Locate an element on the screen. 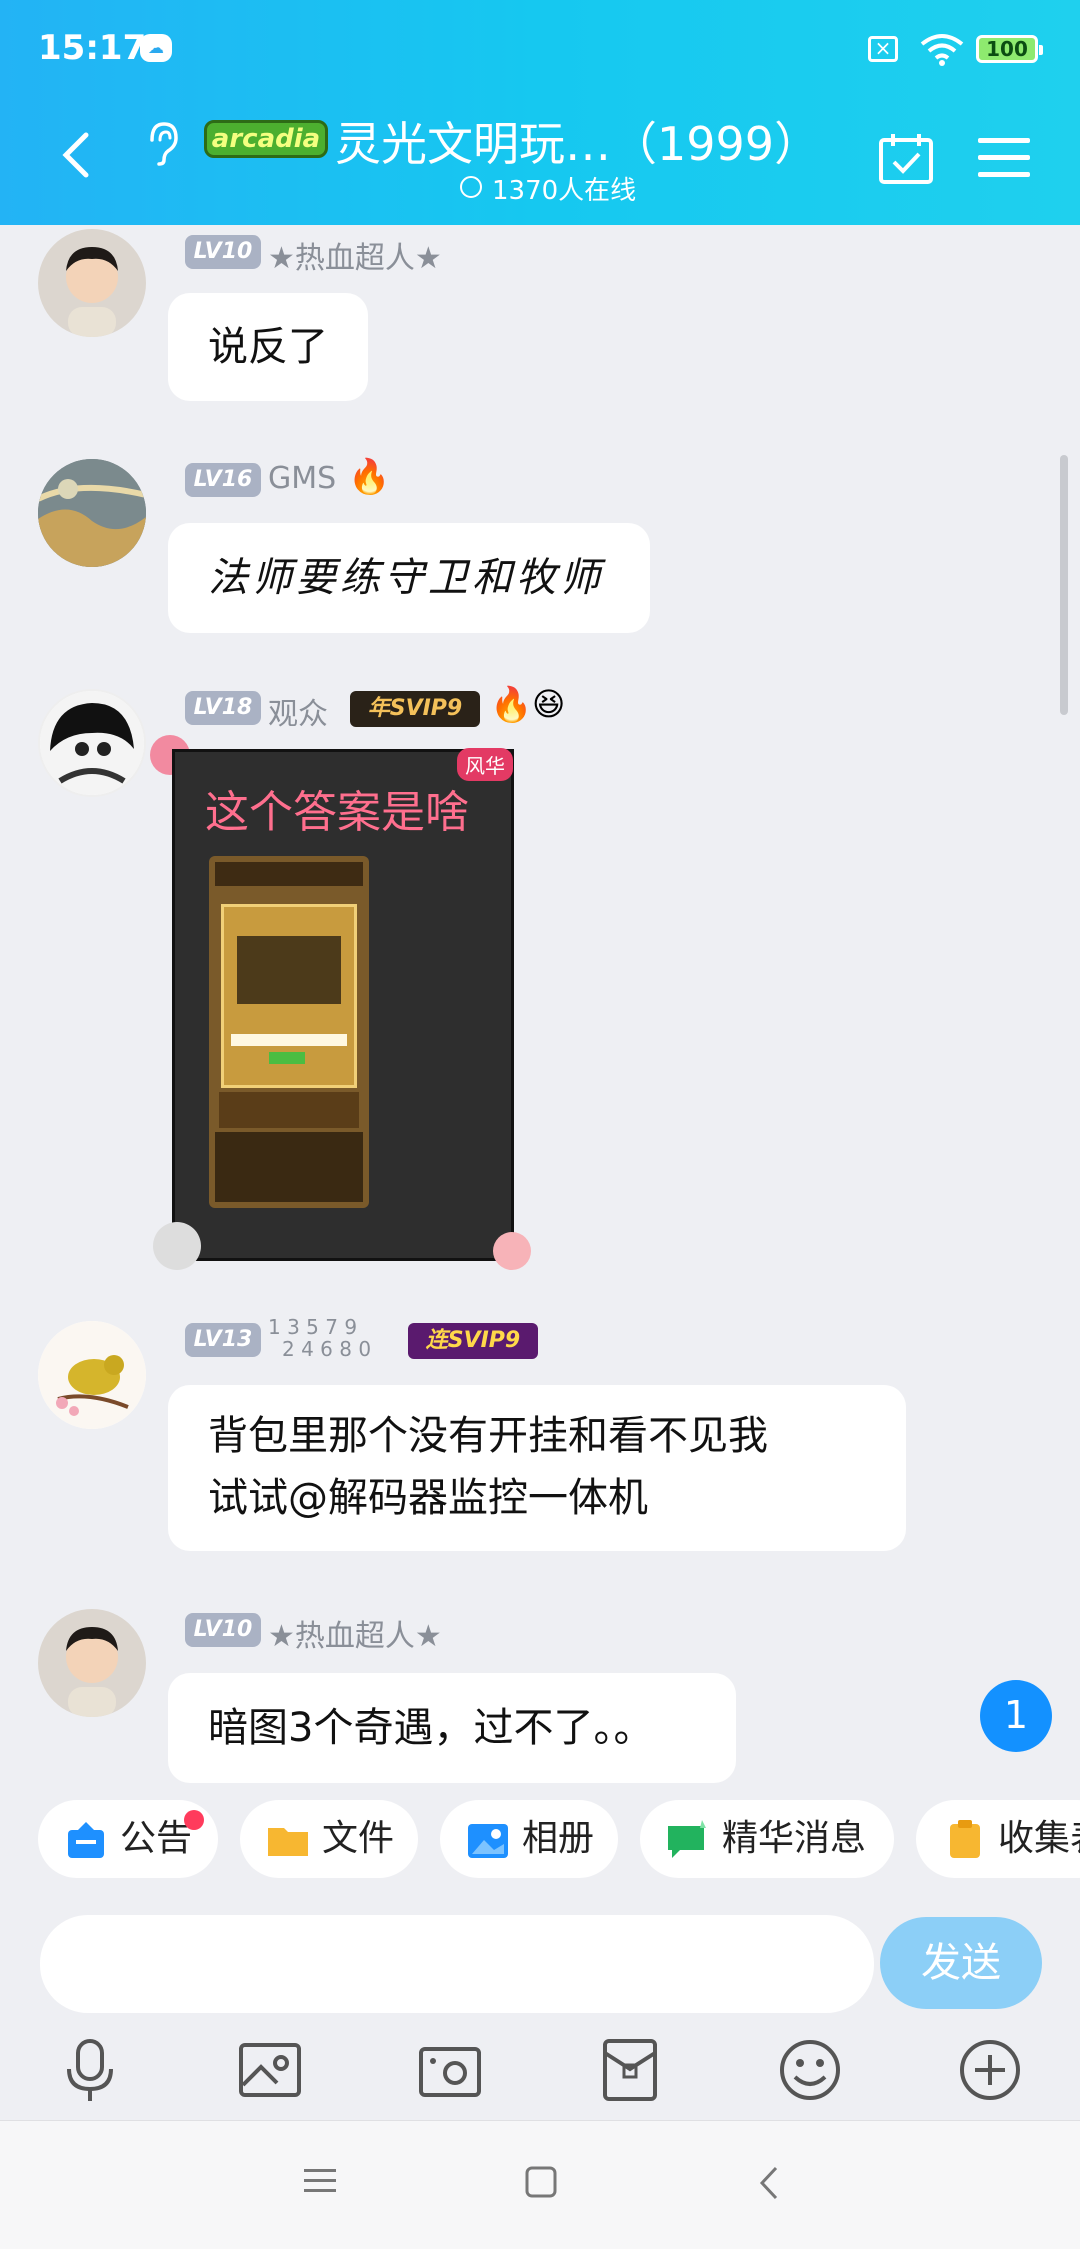 Image resolution: width=1080 pixels, height=2249 pixels. send-button: 发送 is located at coordinates (961, 1963).